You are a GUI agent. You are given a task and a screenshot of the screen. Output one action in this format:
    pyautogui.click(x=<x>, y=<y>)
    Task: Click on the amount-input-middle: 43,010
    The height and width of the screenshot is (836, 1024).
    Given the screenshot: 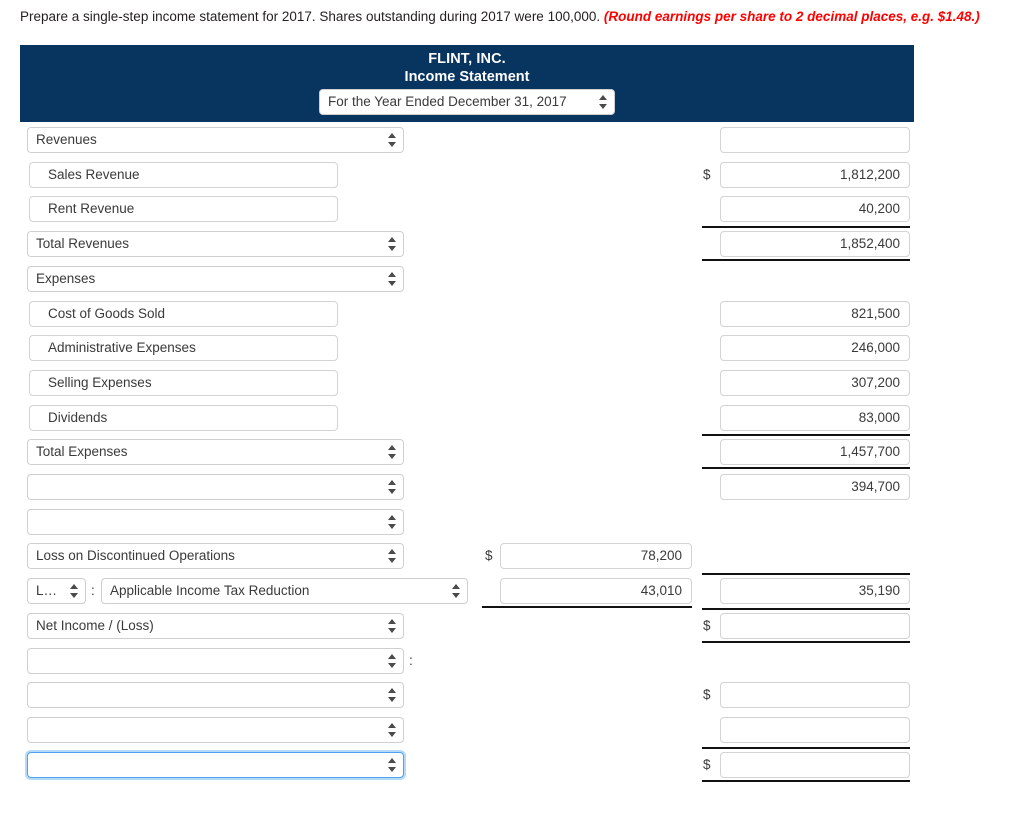 What is the action you would take?
    pyautogui.click(x=596, y=591)
    